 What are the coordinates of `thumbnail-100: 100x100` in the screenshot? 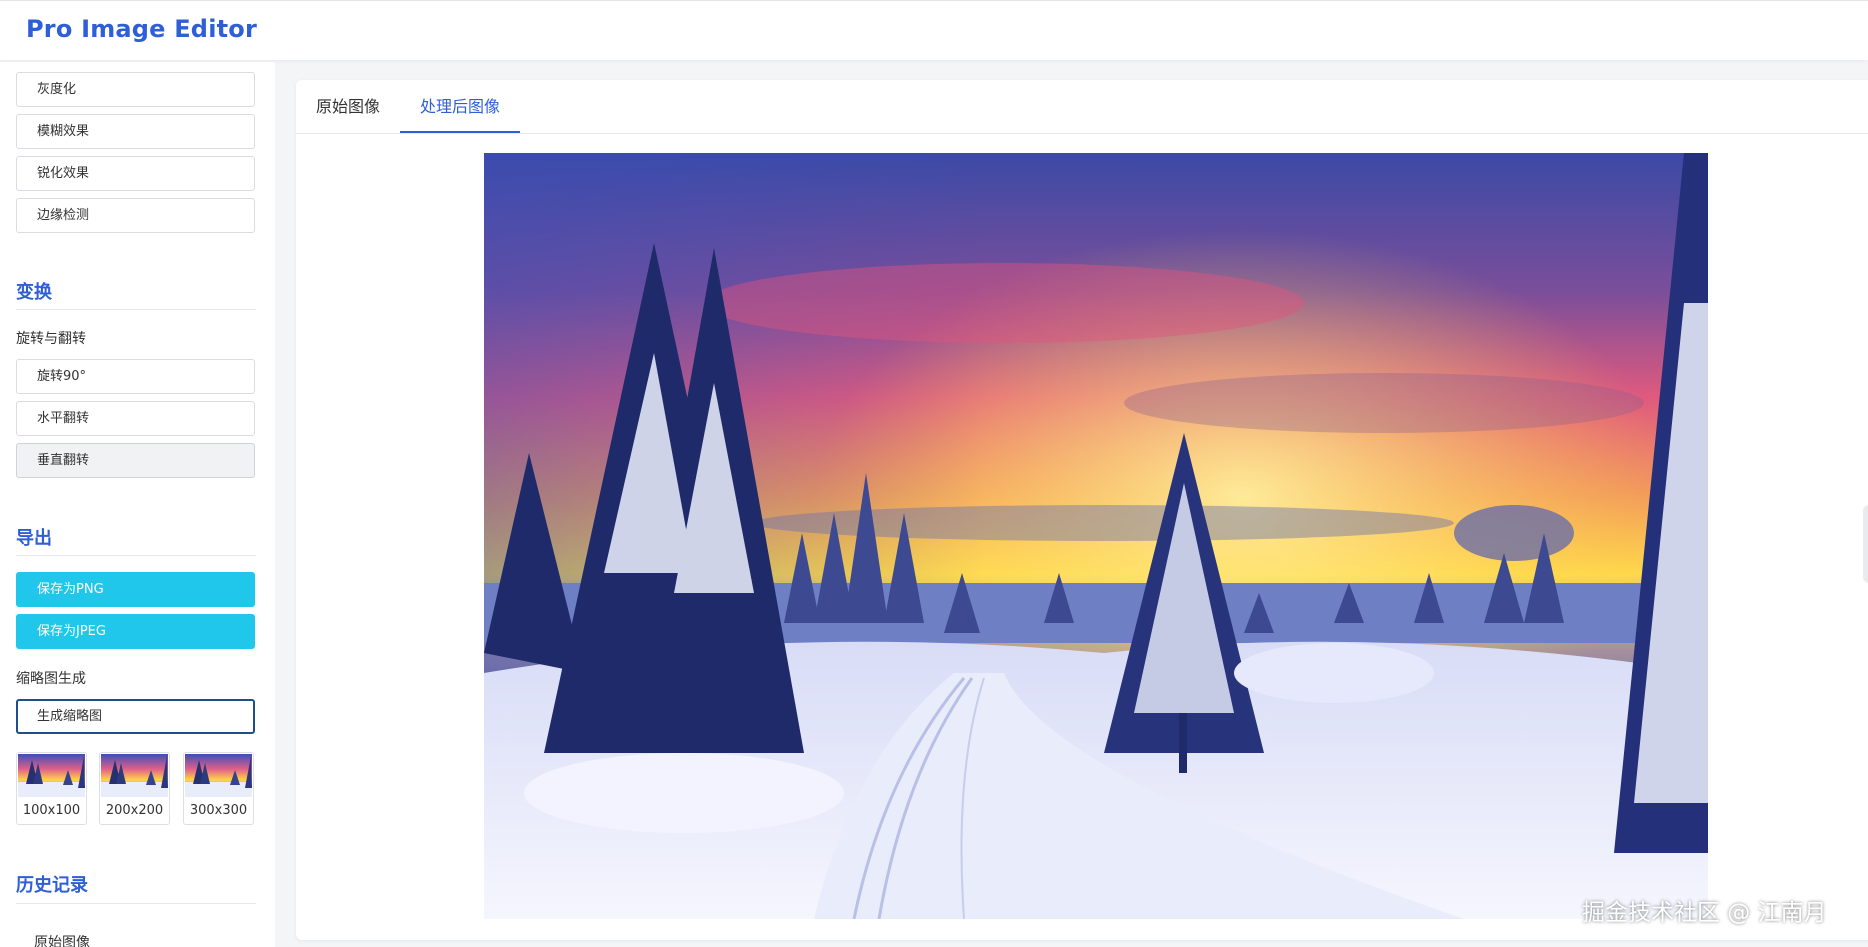 It's located at (51, 788).